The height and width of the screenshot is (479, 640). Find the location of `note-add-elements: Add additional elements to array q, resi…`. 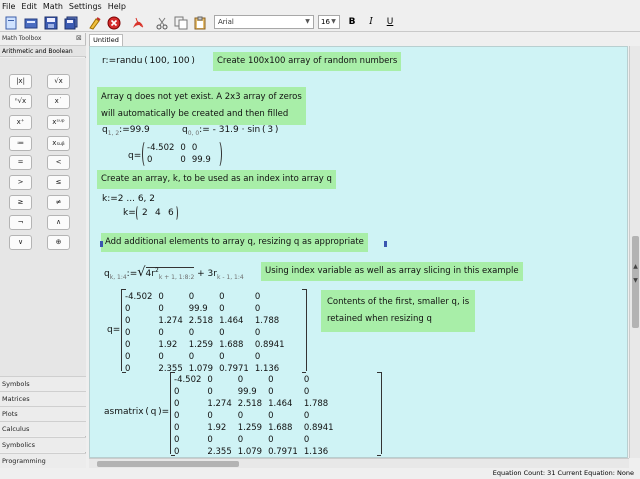

note-add-elements: Add additional elements to array q, resi… is located at coordinates (234, 242).